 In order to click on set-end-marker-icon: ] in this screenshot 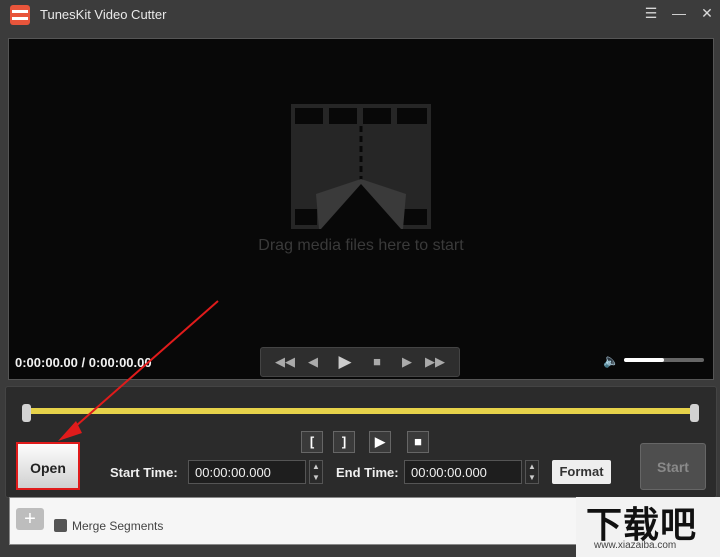, I will do `click(344, 442)`.